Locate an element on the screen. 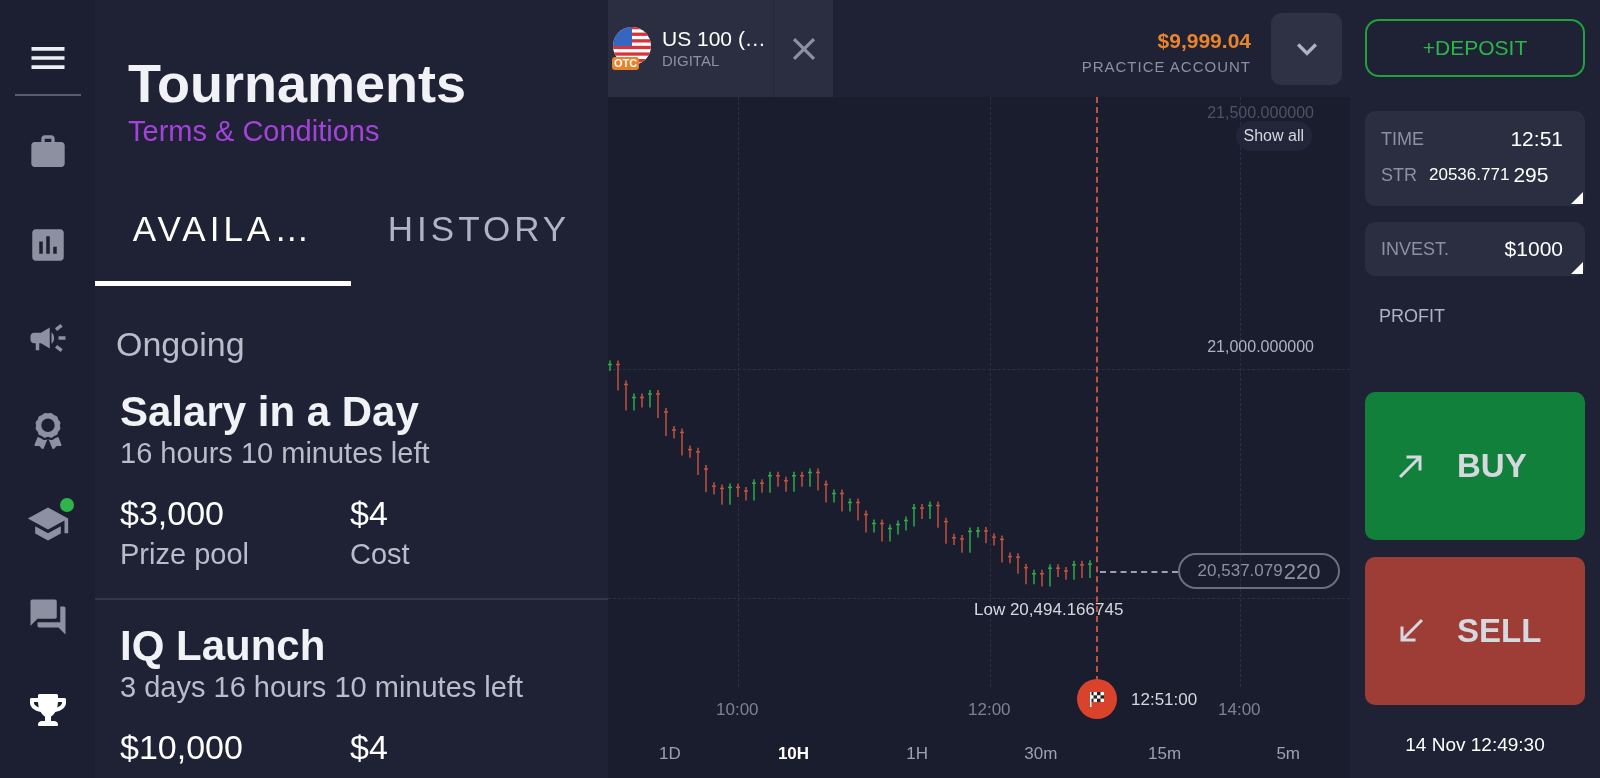  low-price-label: Low 20,494.166745 is located at coordinates (1049, 610).